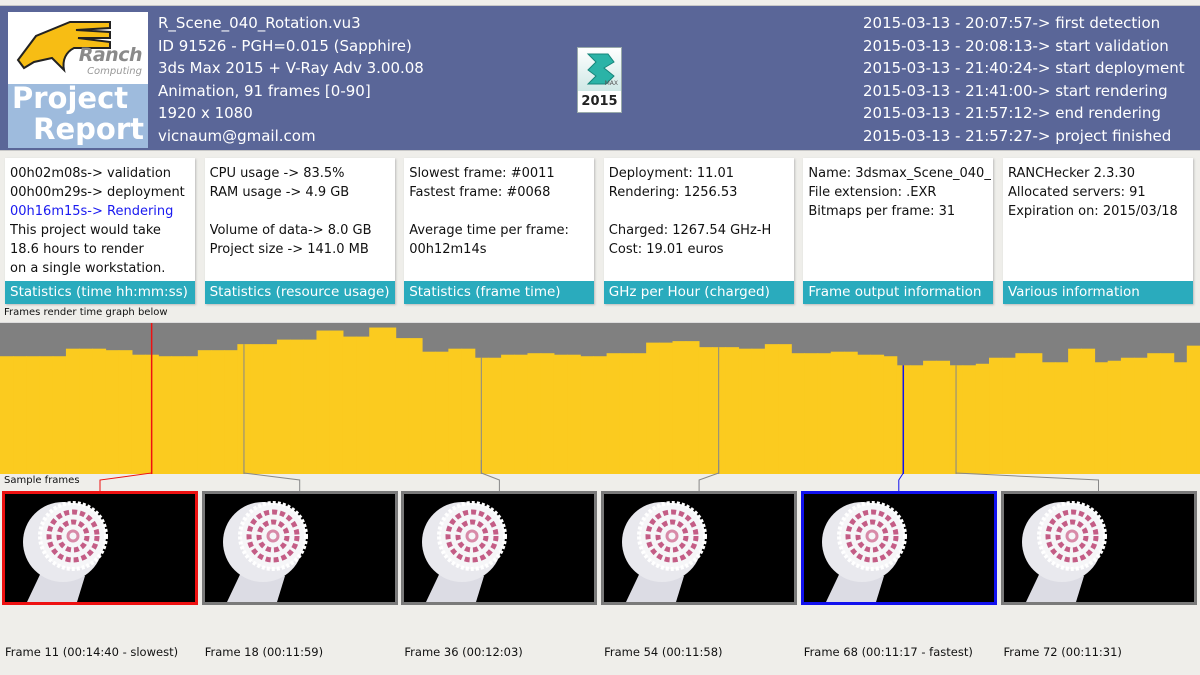 The image size is (1200, 675). Describe the element at coordinates (259, 23) in the screenshot. I see `scene-name: R_Scene_040_Rotation.vu3` at that location.